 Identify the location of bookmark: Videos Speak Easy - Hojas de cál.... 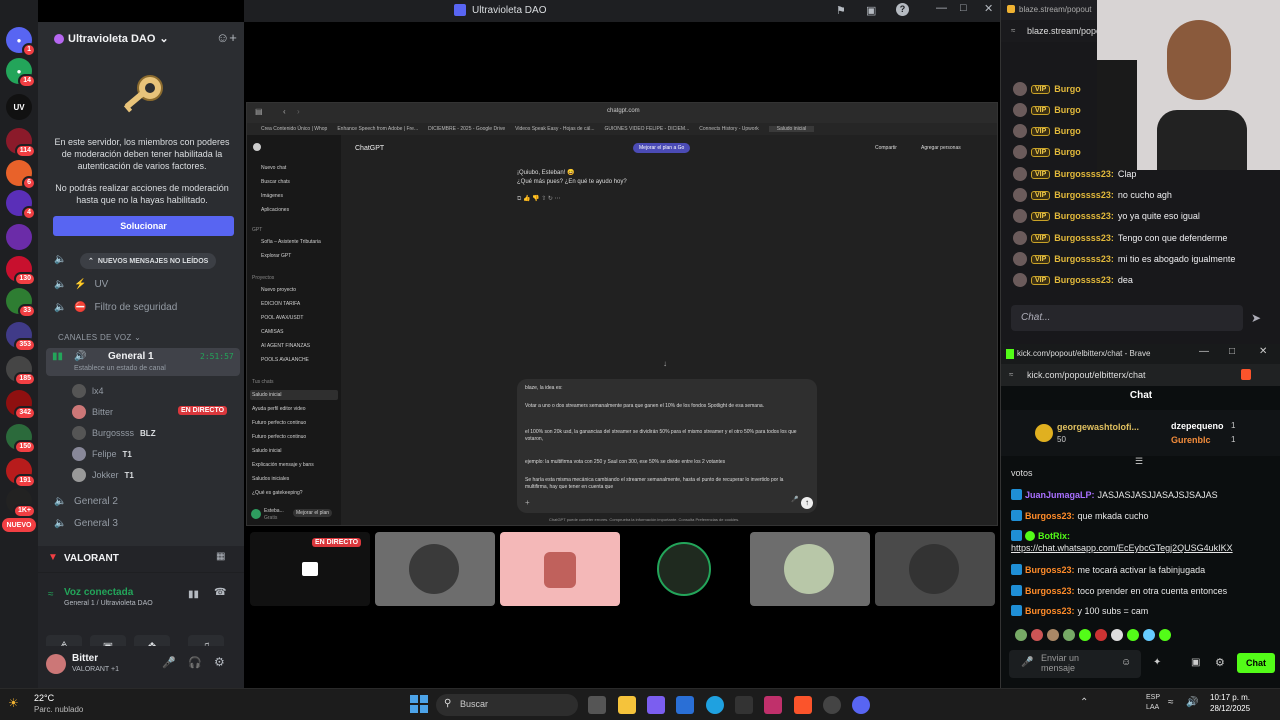
(554, 129).